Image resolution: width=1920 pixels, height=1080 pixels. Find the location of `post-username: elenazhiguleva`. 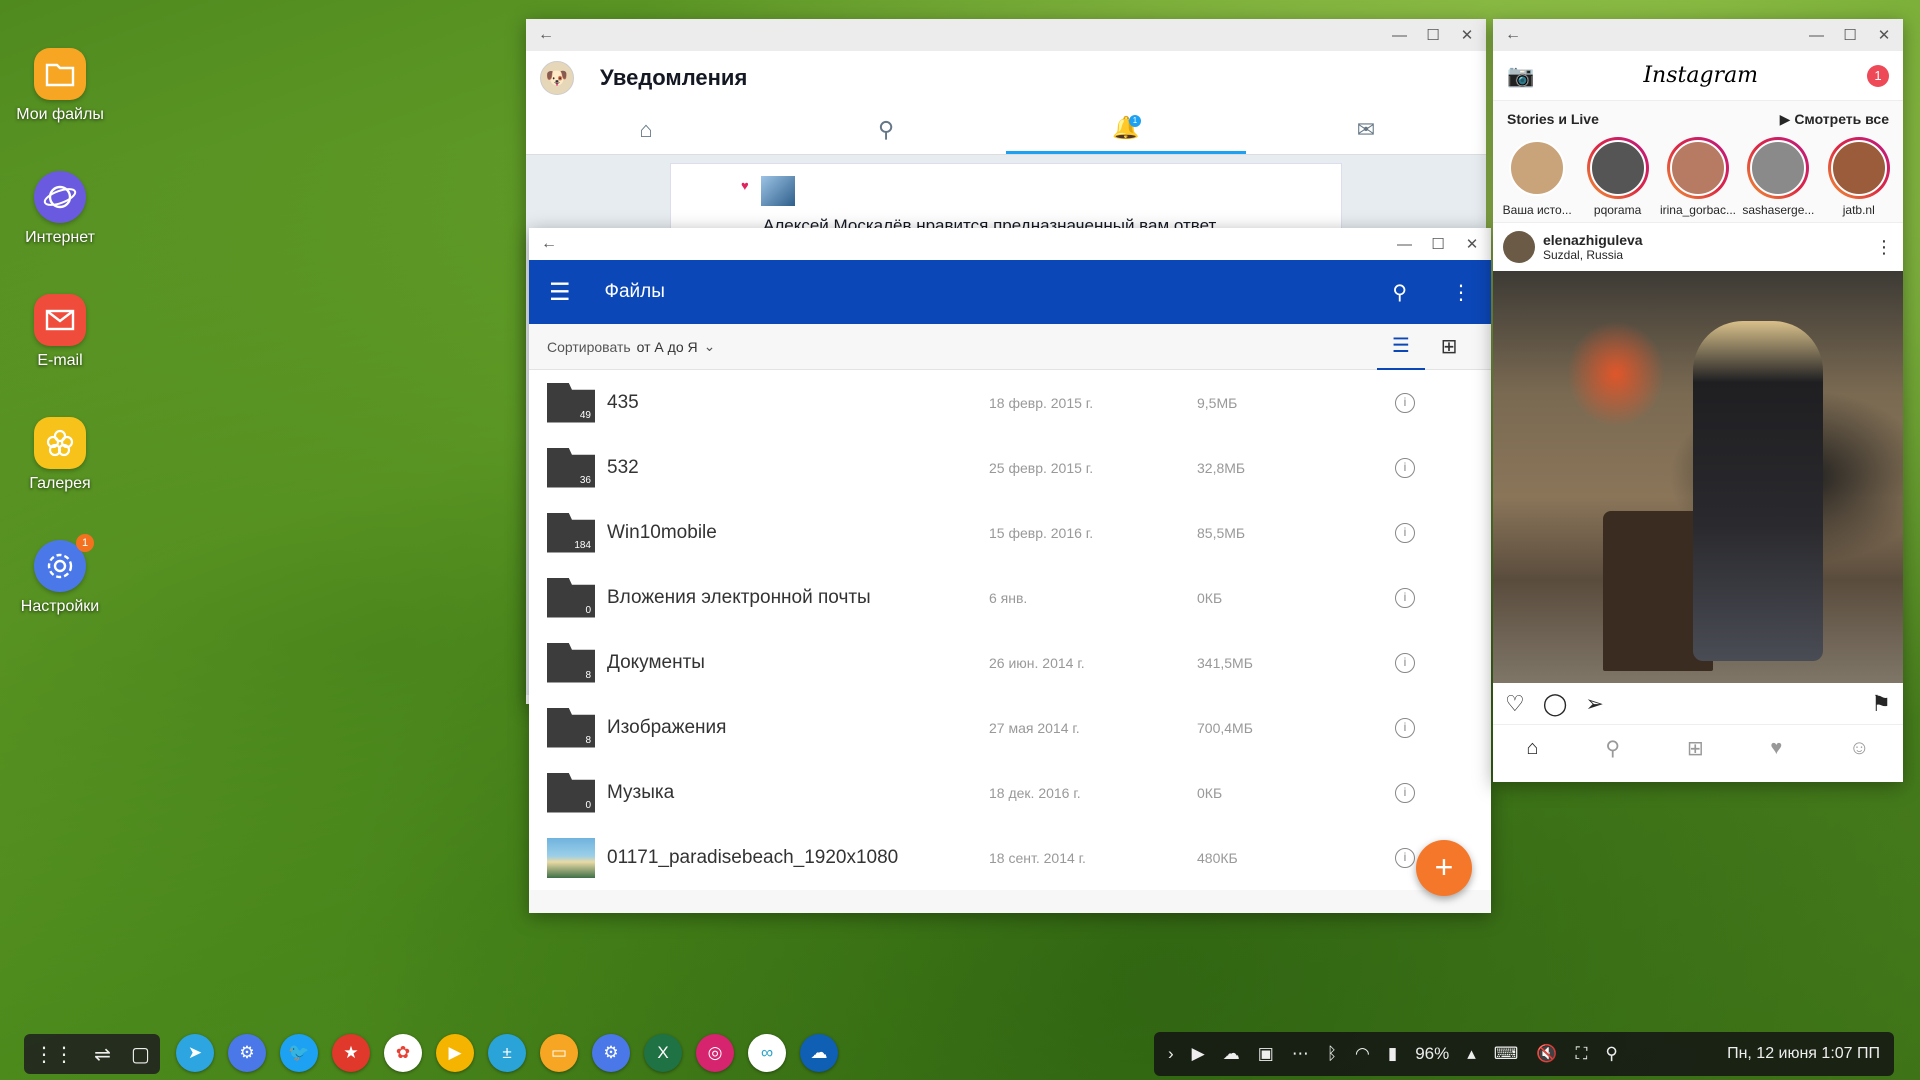

post-username: elenazhiguleva is located at coordinates (1593, 240).